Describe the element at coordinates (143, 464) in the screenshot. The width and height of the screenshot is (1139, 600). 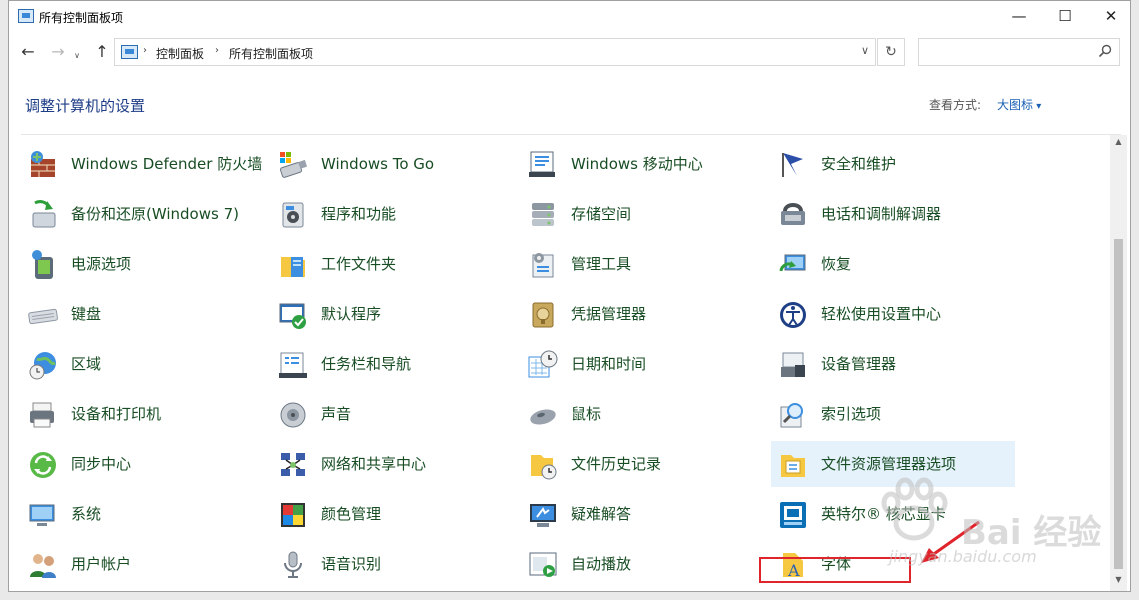
I see `control-panel-item: 同步中心` at that location.